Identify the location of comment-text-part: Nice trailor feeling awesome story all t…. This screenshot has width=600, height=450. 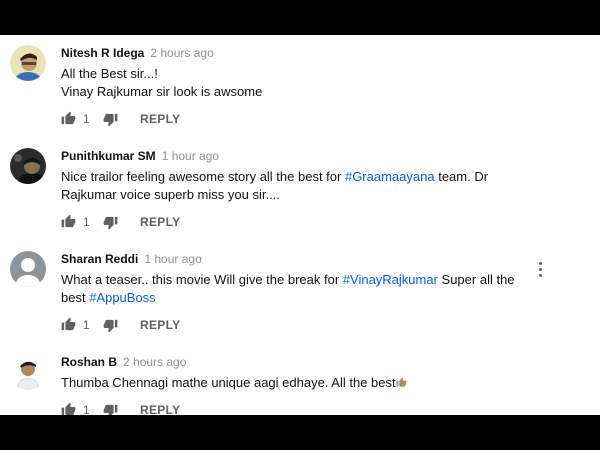
(203, 176).